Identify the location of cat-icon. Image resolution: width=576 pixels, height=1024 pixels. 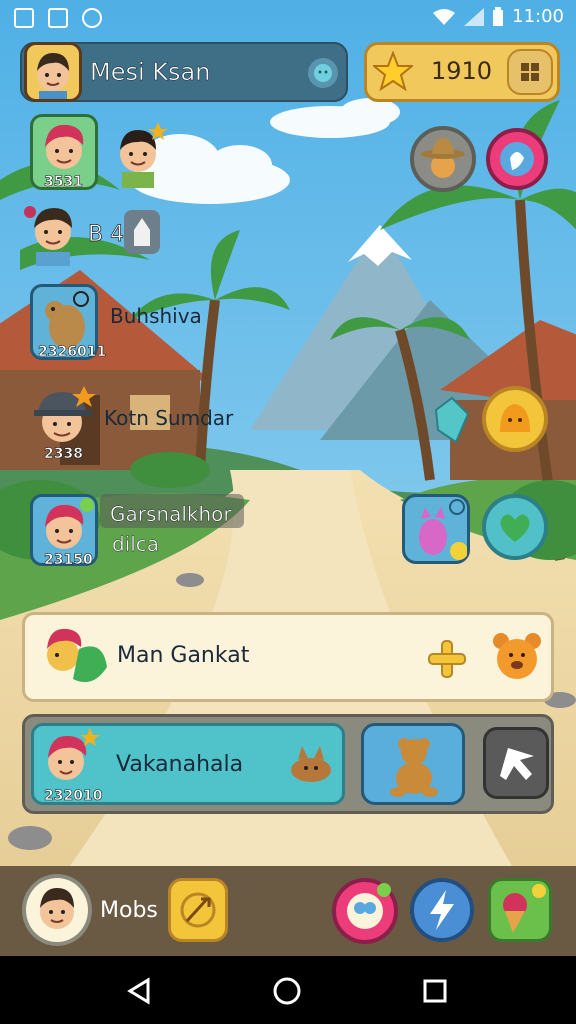
(443, 529).